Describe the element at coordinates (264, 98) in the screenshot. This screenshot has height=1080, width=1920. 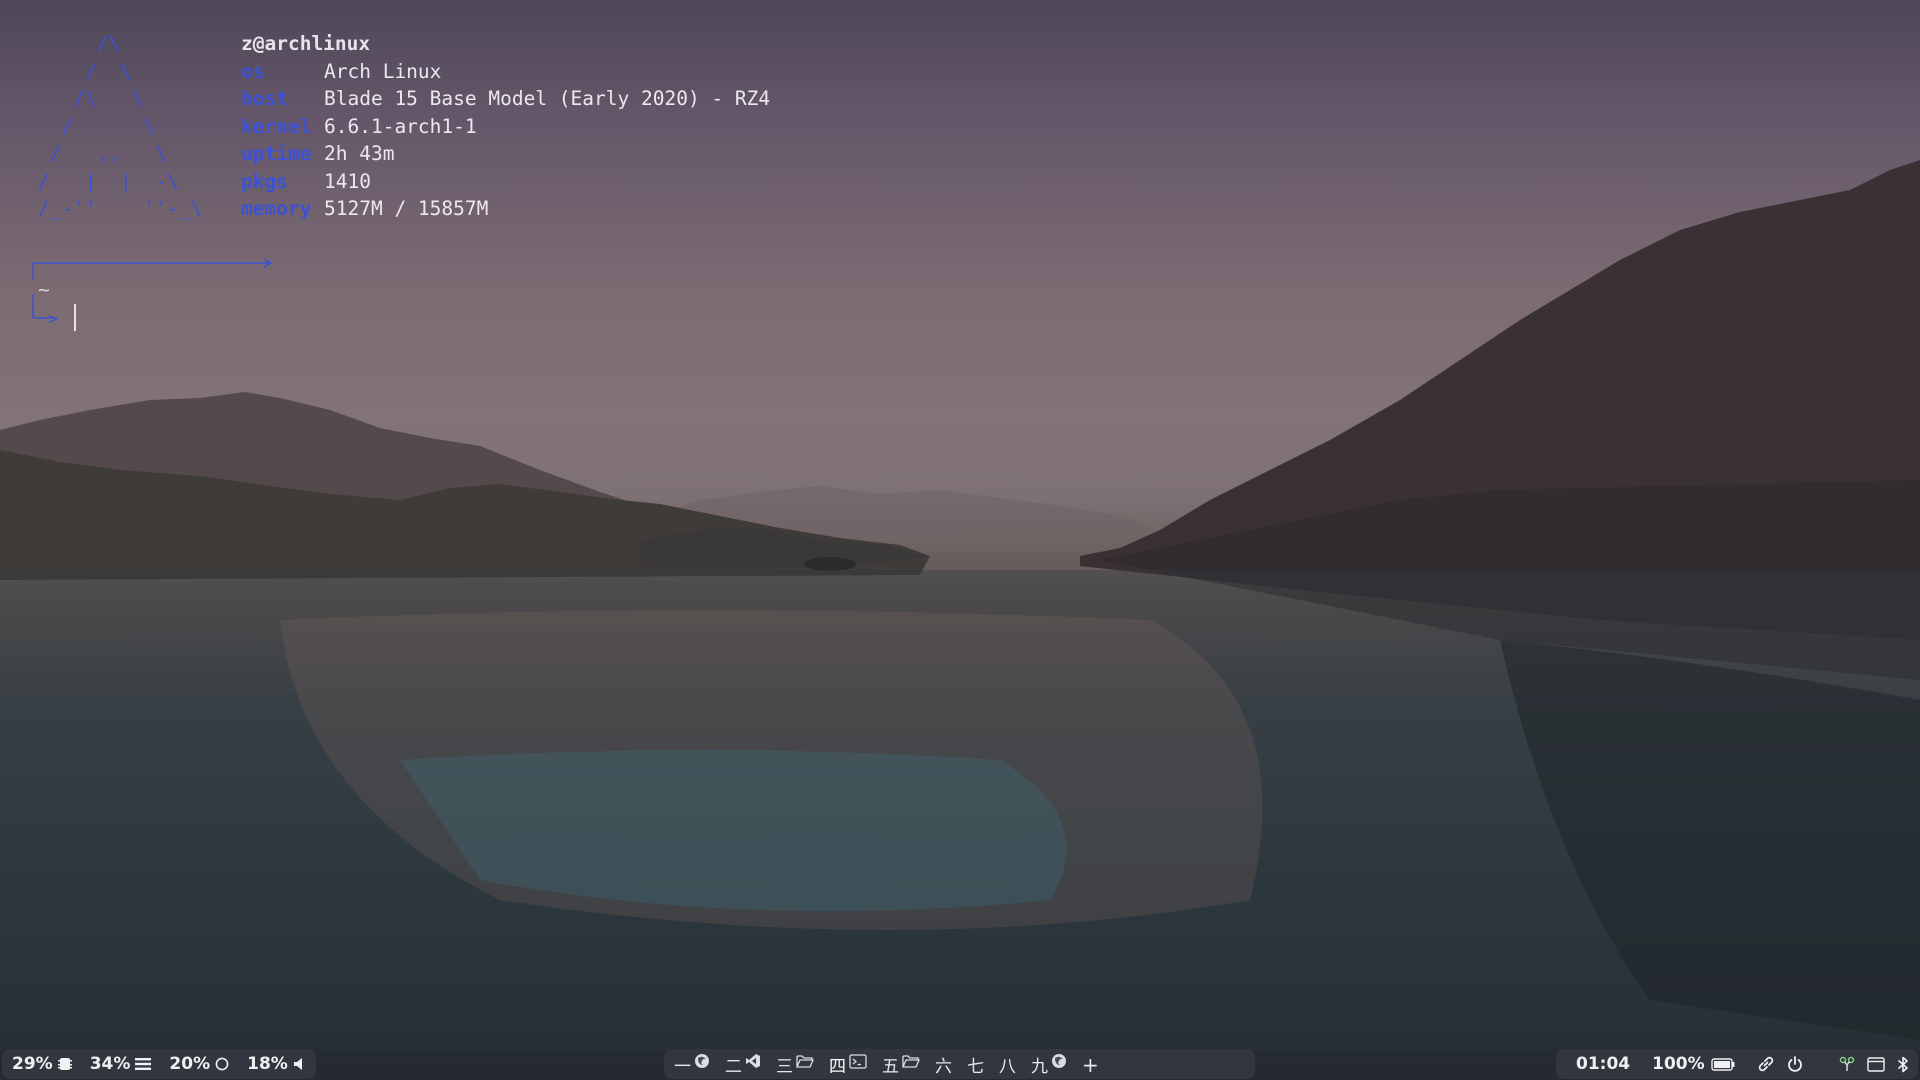
I see `info-key: host` at that location.